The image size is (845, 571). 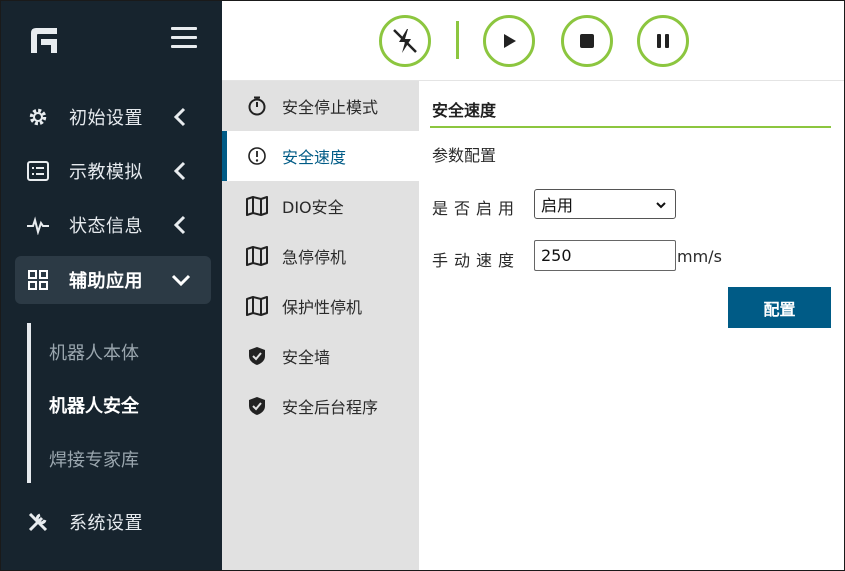 I want to click on subnav-indicator, so click(x=29, y=403).